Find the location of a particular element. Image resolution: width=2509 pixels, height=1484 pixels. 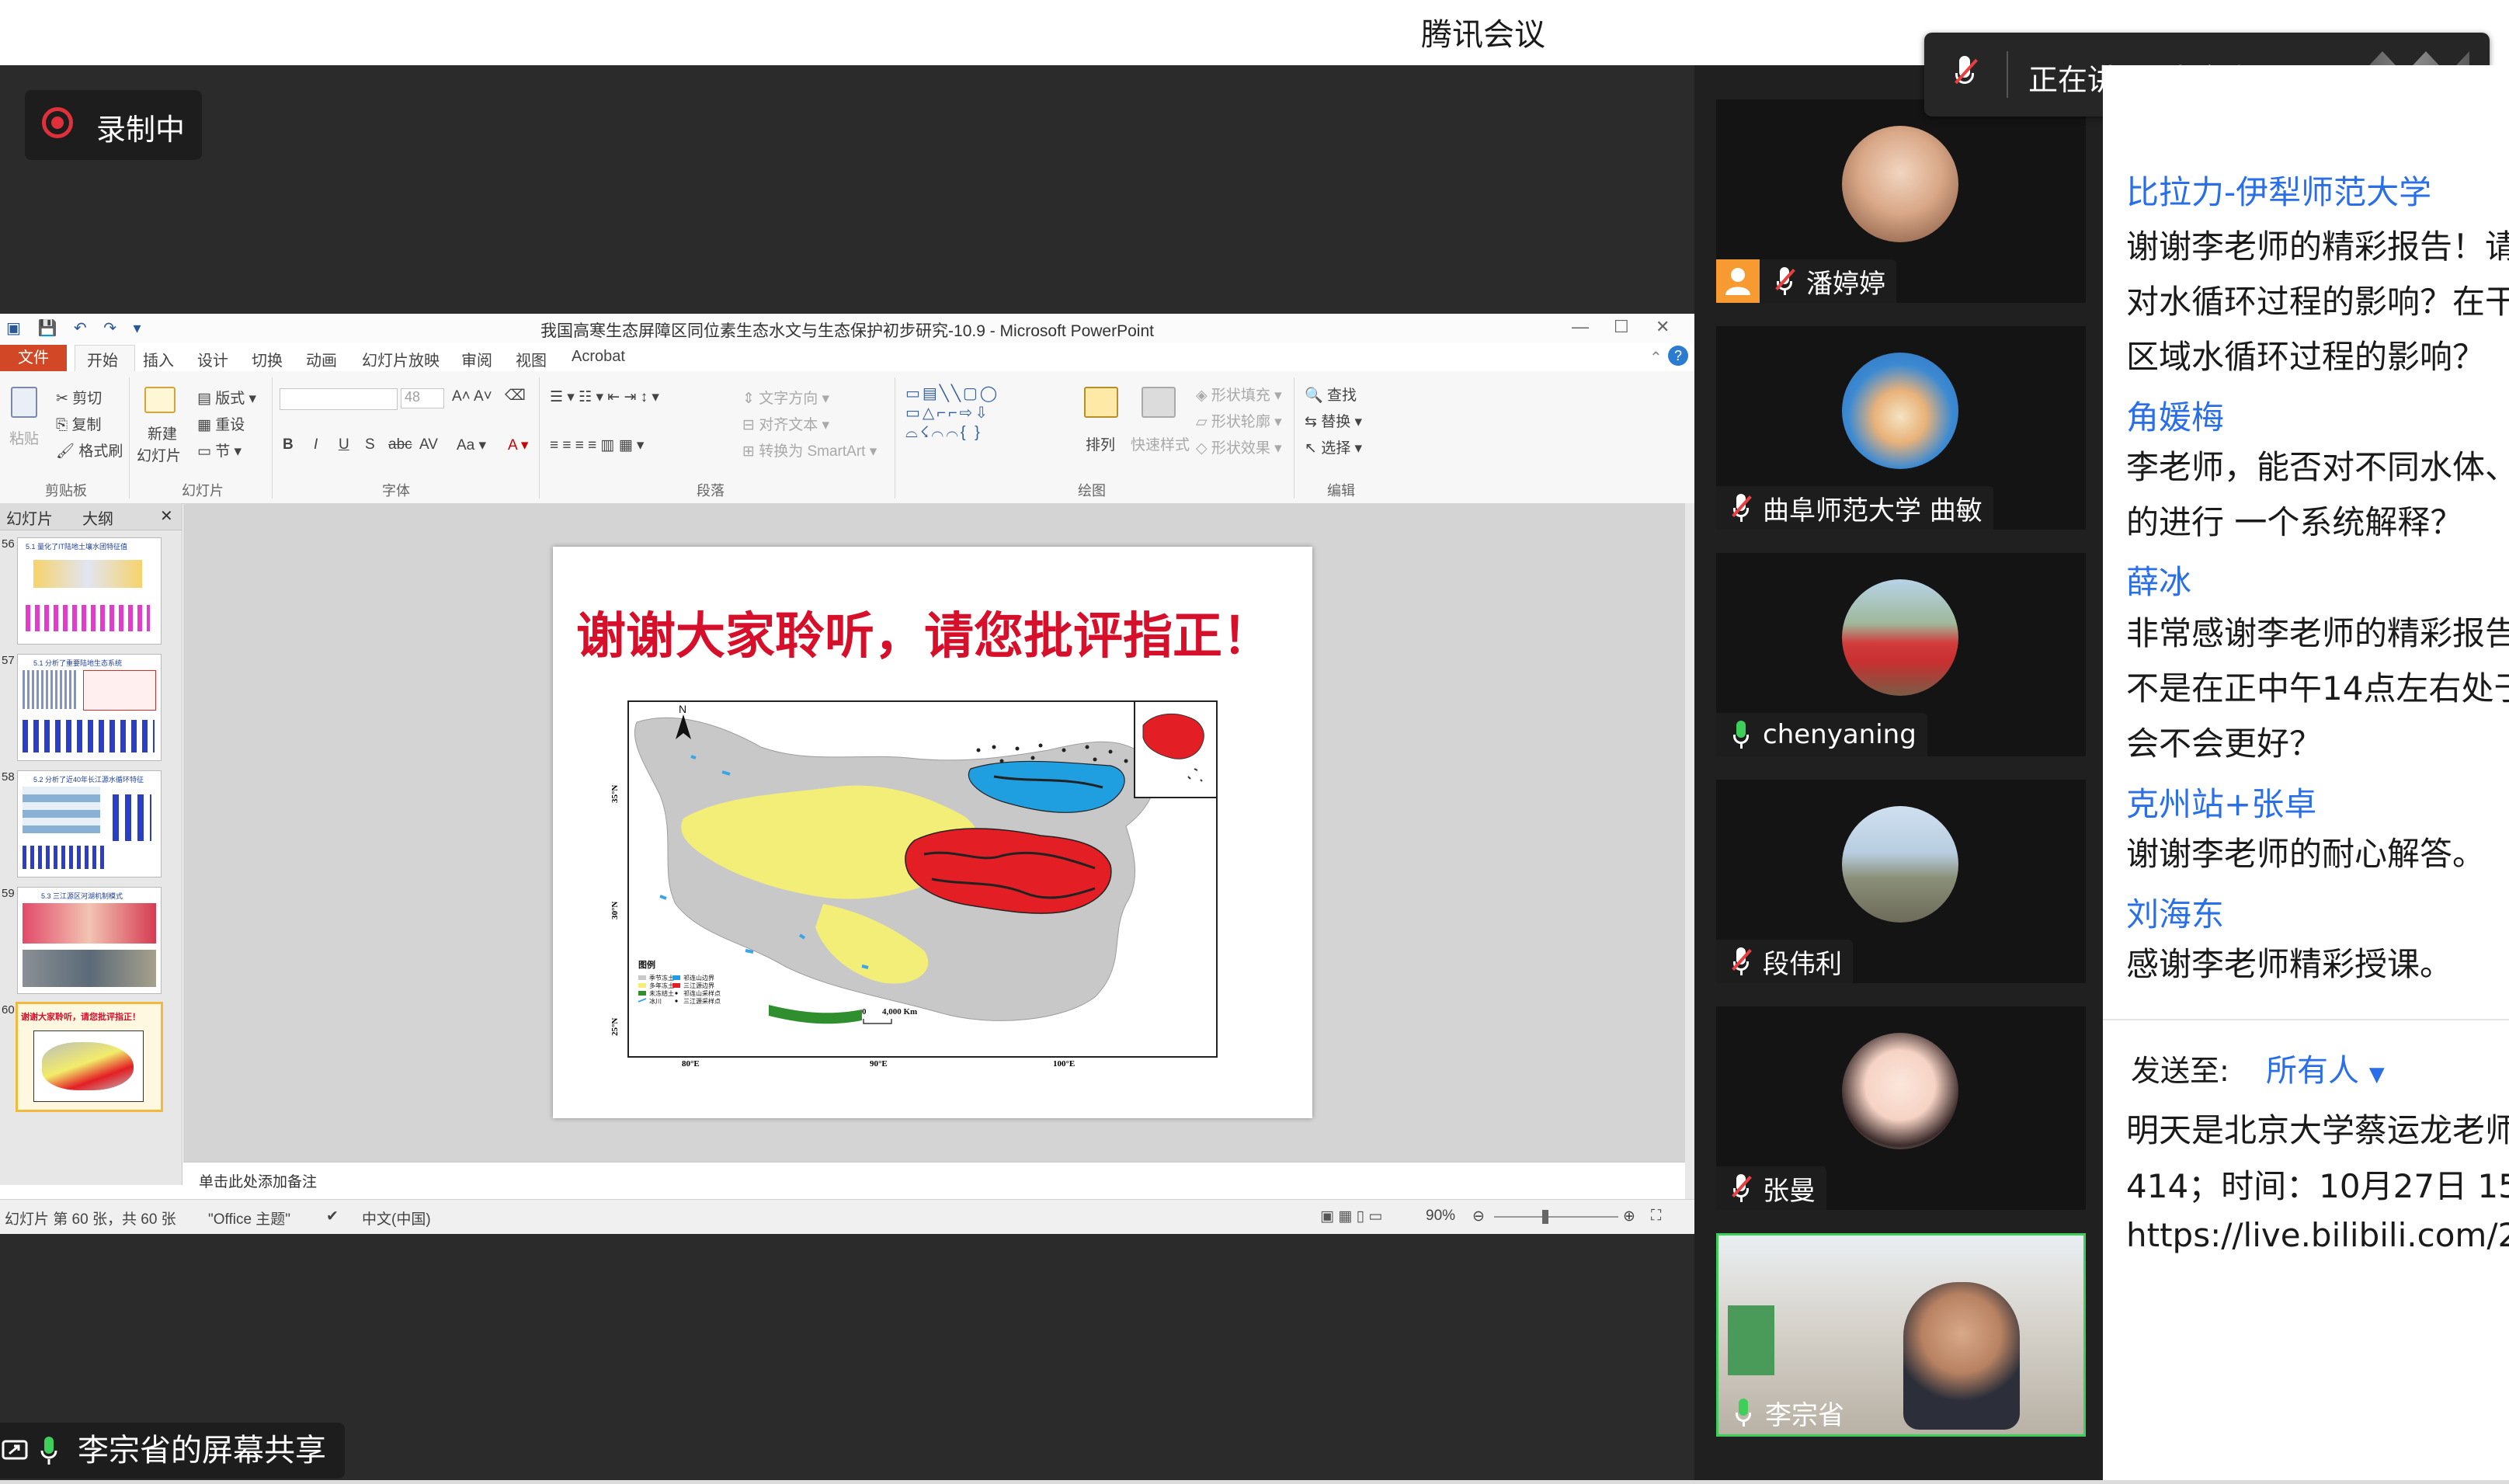

section-button: ▭ 节 ▾ is located at coordinates (219, 450).